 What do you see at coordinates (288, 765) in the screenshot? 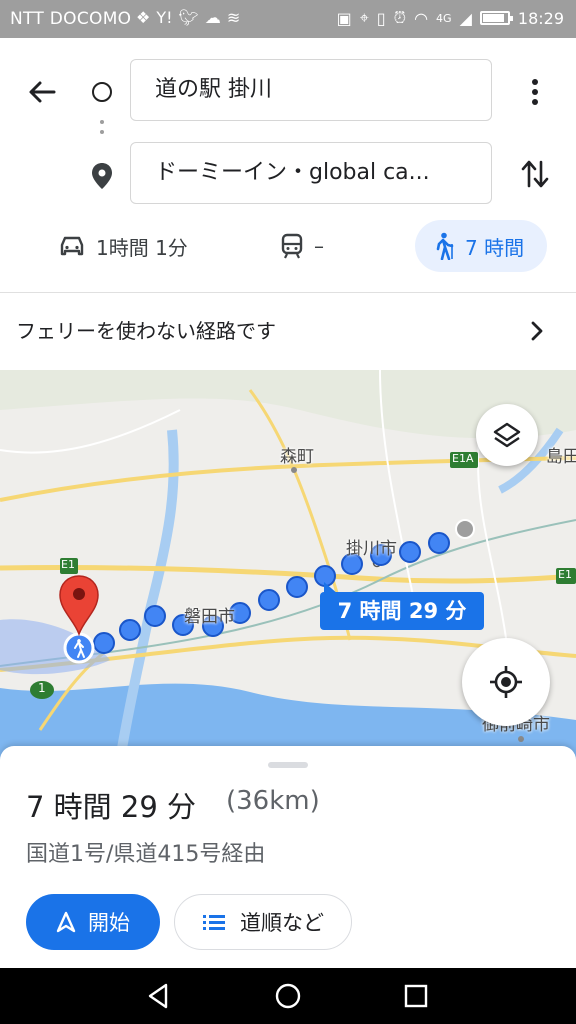
I see `drag-handle` at bounding box center [288, 765].